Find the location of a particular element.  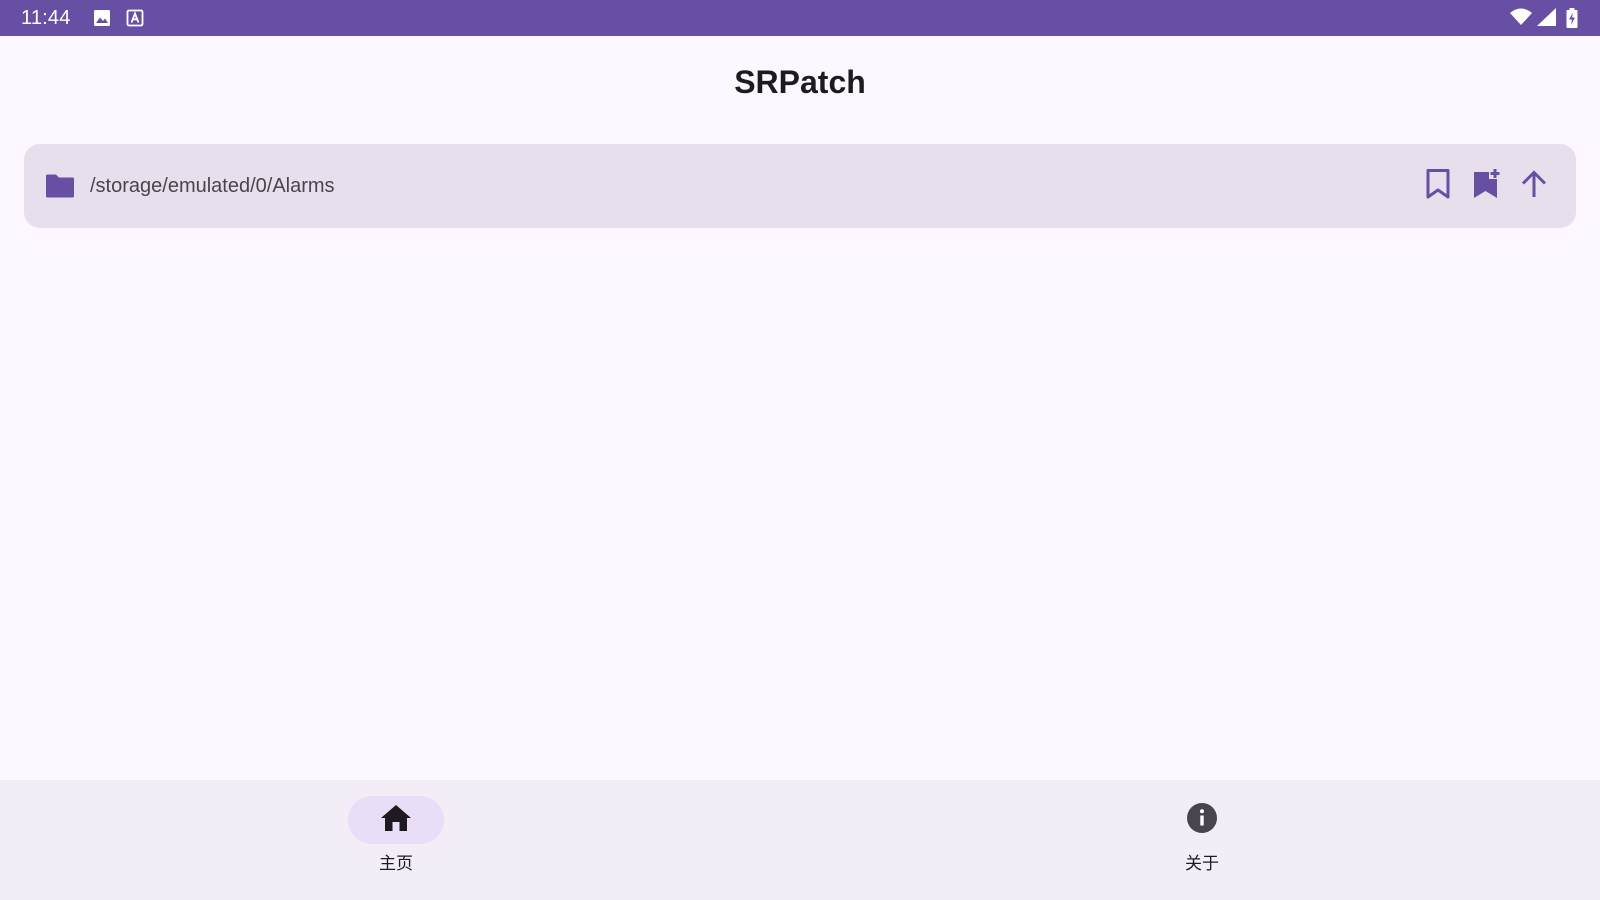

parent-directory-button is located at coordinates (1534, 186).